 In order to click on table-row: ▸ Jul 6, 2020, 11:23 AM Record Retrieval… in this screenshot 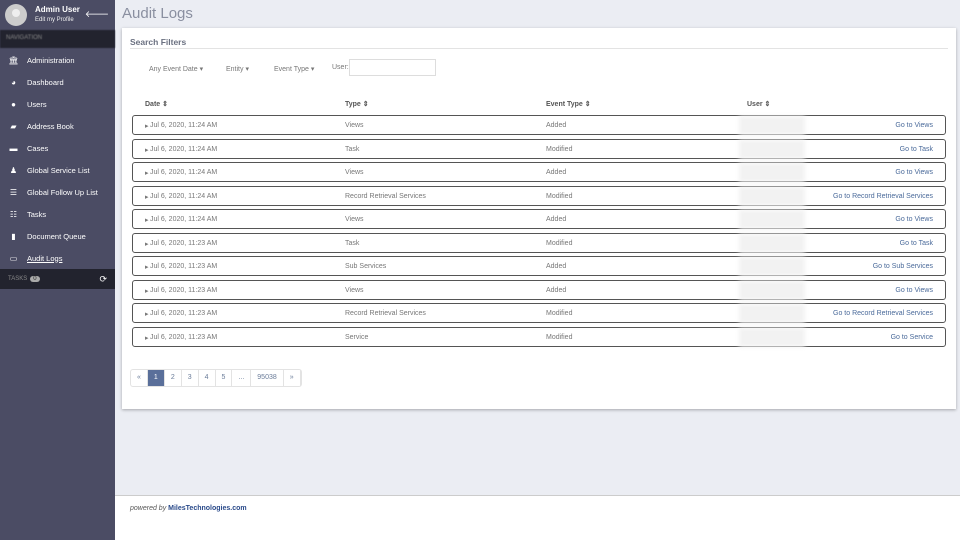, I will do `click(539, 313)`.